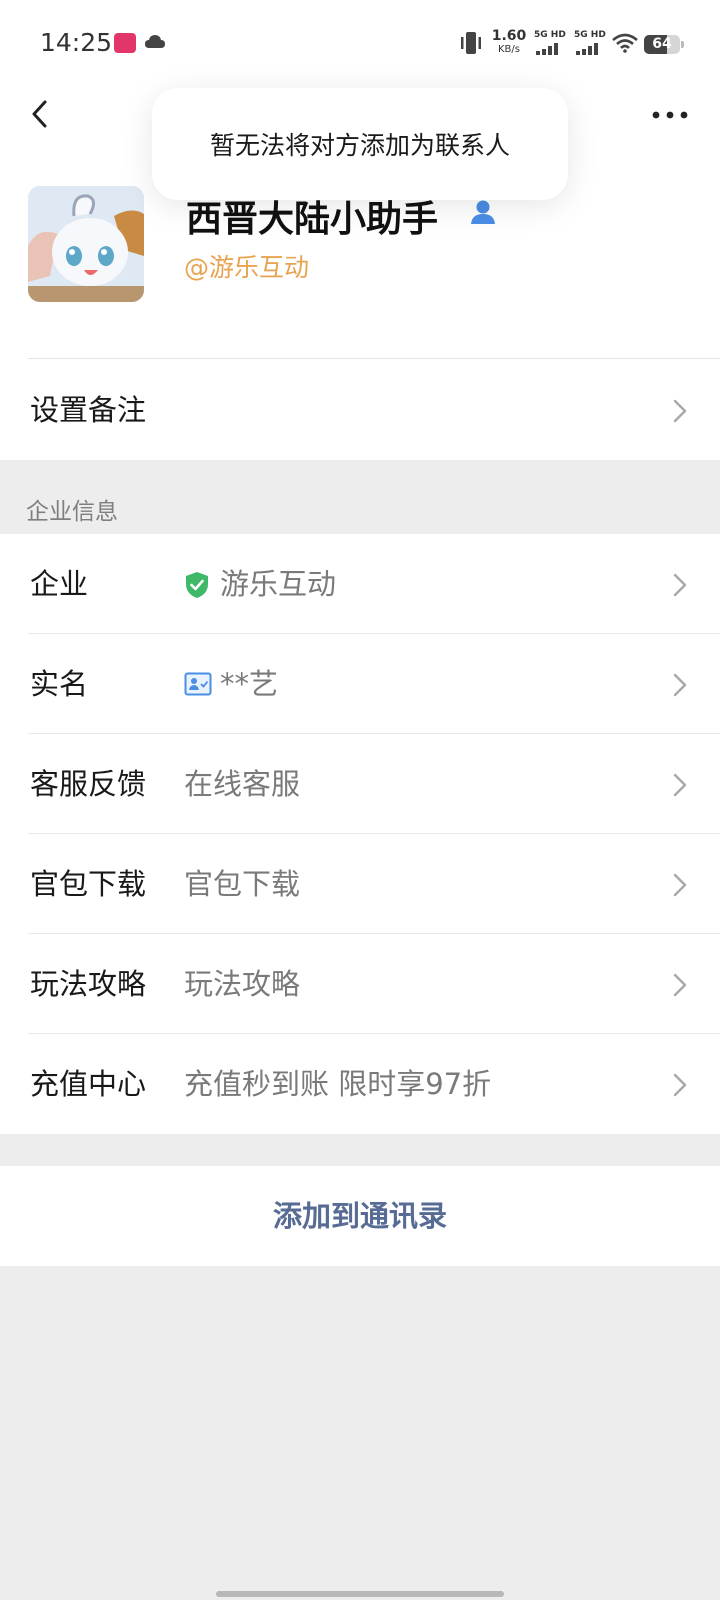 This screenshot has width=720, height=1600. I want to click on divider, so click(374, 358).